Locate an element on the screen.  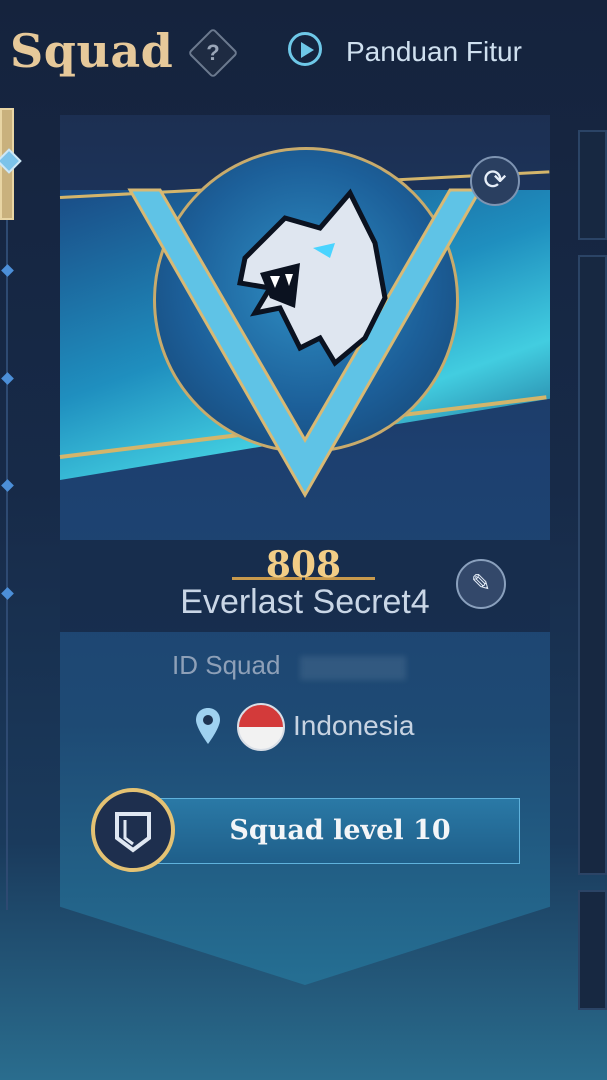
squad-level-label: Squad level 10 is located at coordinates (340, 830).